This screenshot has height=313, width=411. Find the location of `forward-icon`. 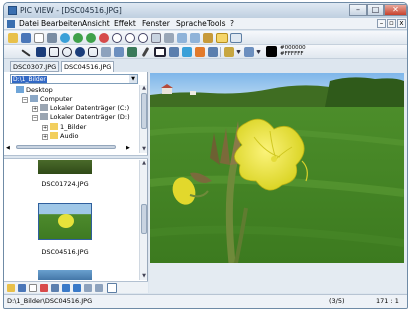

forward-icon is located at coordinates (99, 288).